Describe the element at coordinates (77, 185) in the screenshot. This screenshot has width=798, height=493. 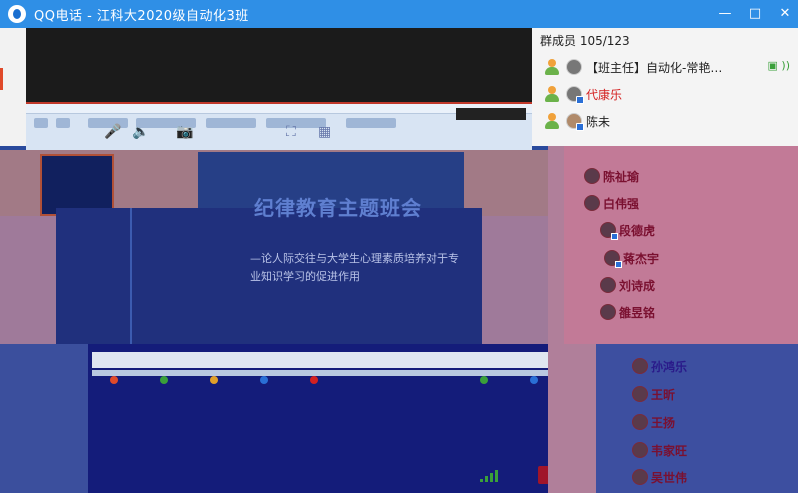
I see `slide-thumbnail` at that location.